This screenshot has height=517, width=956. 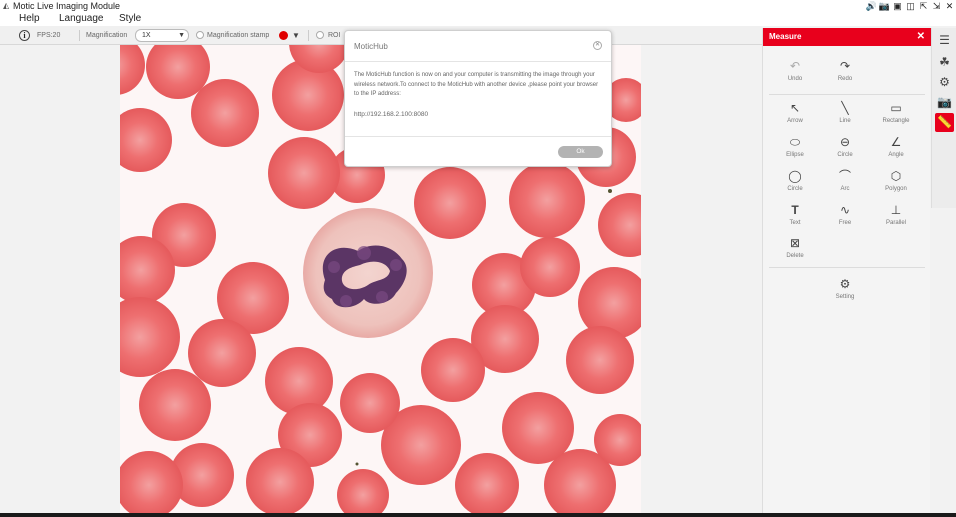 What do you see at coordinates (897, 6) in the screenshot?
I see `view-mode-icon: ▣` at bounding box center [897, 6].